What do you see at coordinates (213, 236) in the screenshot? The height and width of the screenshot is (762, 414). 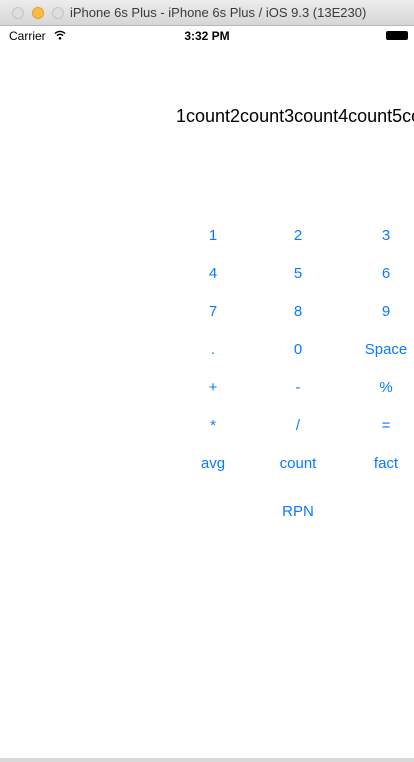 I see `key-1-button: 1` at bounding box center [213, 236].